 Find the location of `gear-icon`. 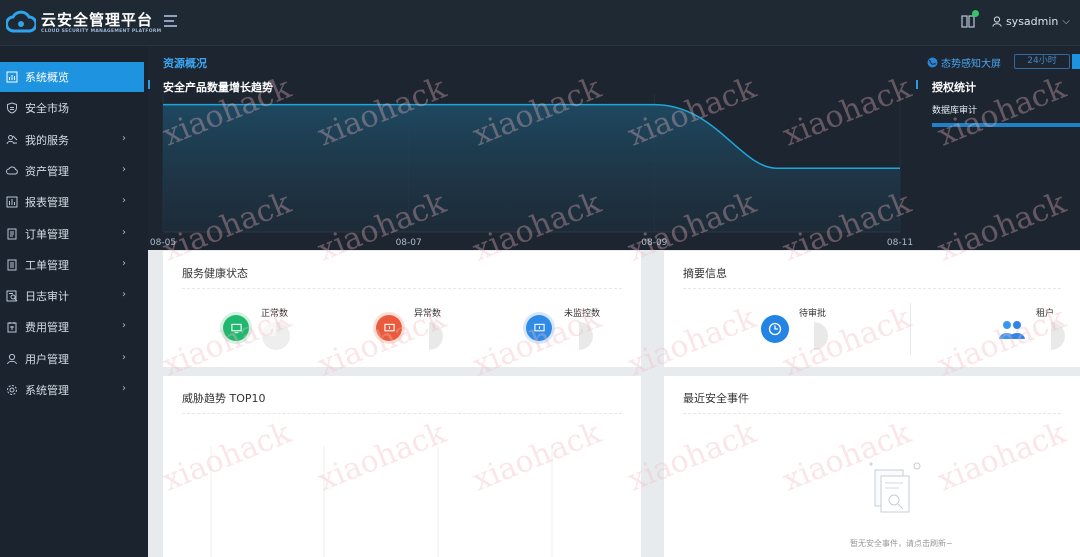

gear-icon is located at coordinates (12, 390).